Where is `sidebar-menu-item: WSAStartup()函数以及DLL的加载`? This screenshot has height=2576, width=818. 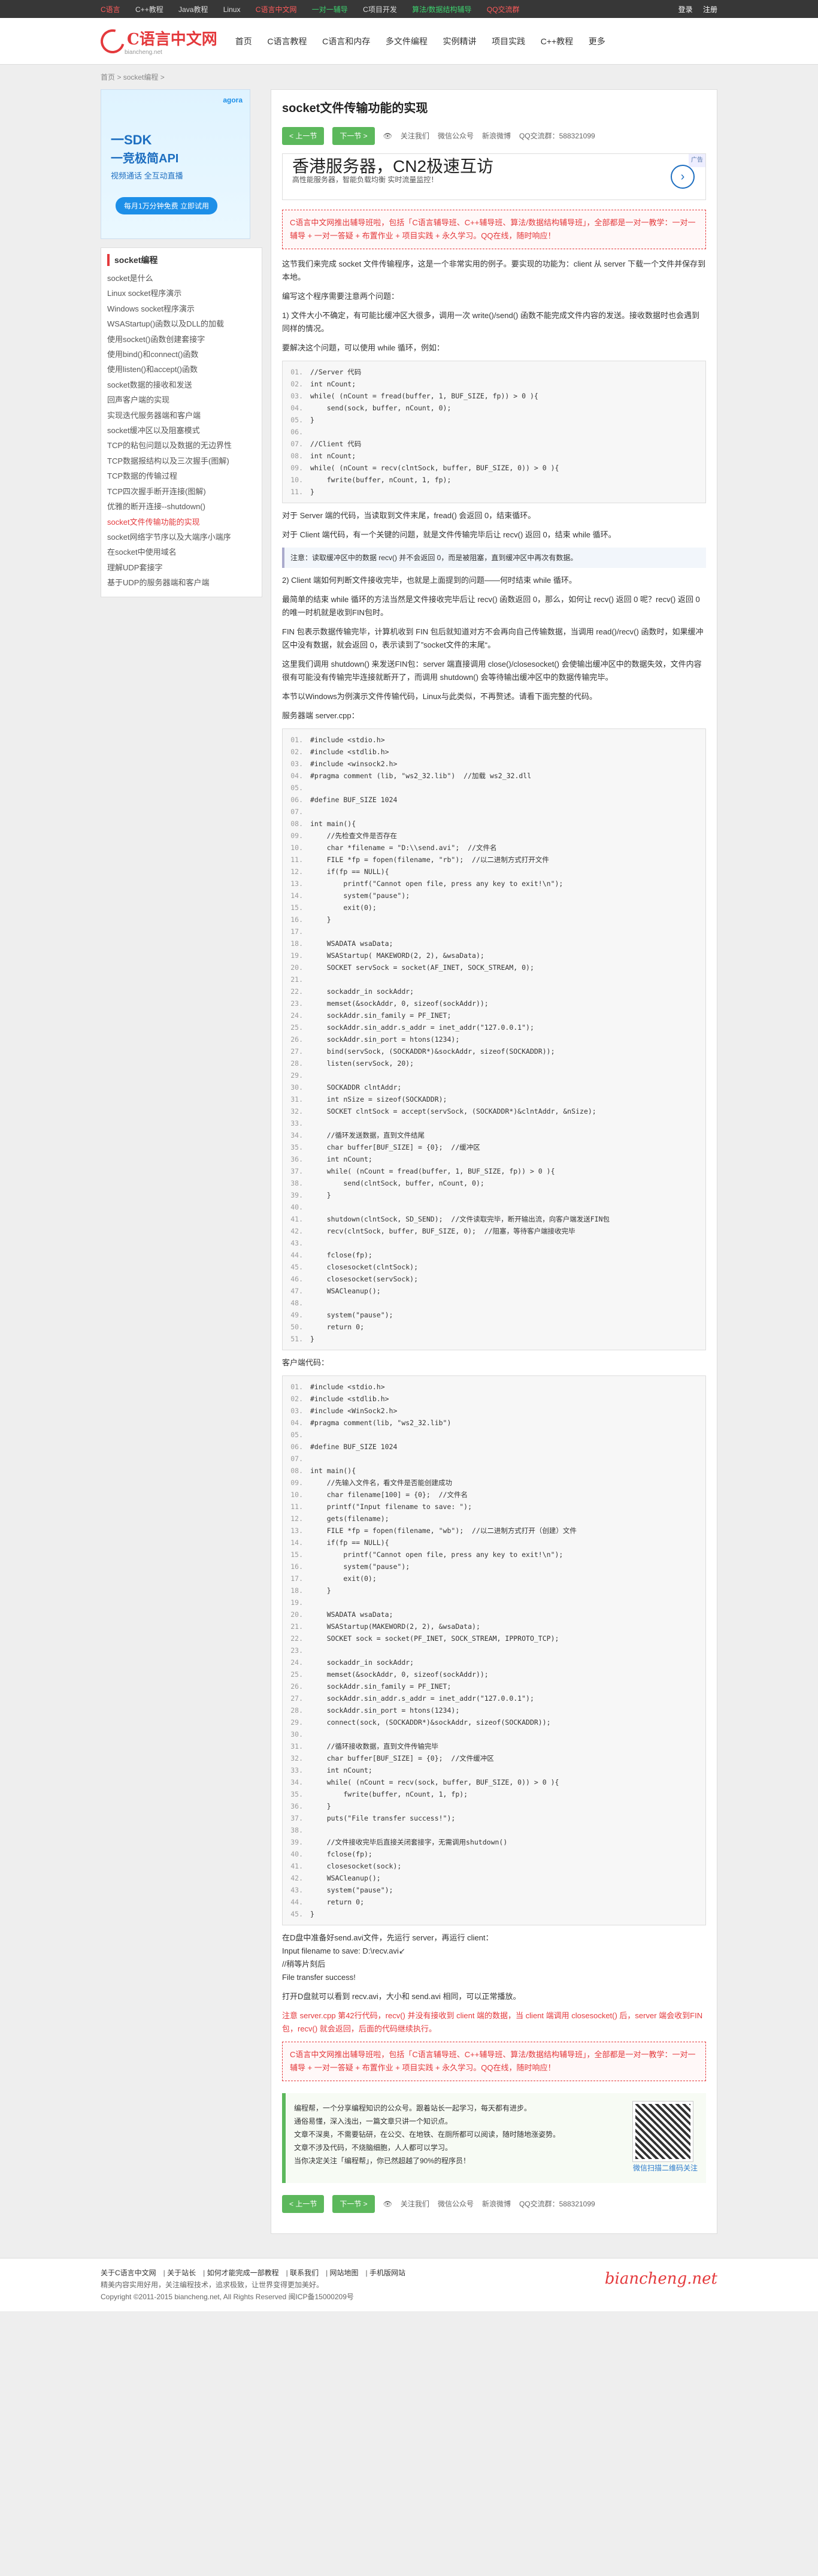 sidebar-menu-item: WSAStartup()函数以及DLL的加载 is located at coordinates (182, 323).